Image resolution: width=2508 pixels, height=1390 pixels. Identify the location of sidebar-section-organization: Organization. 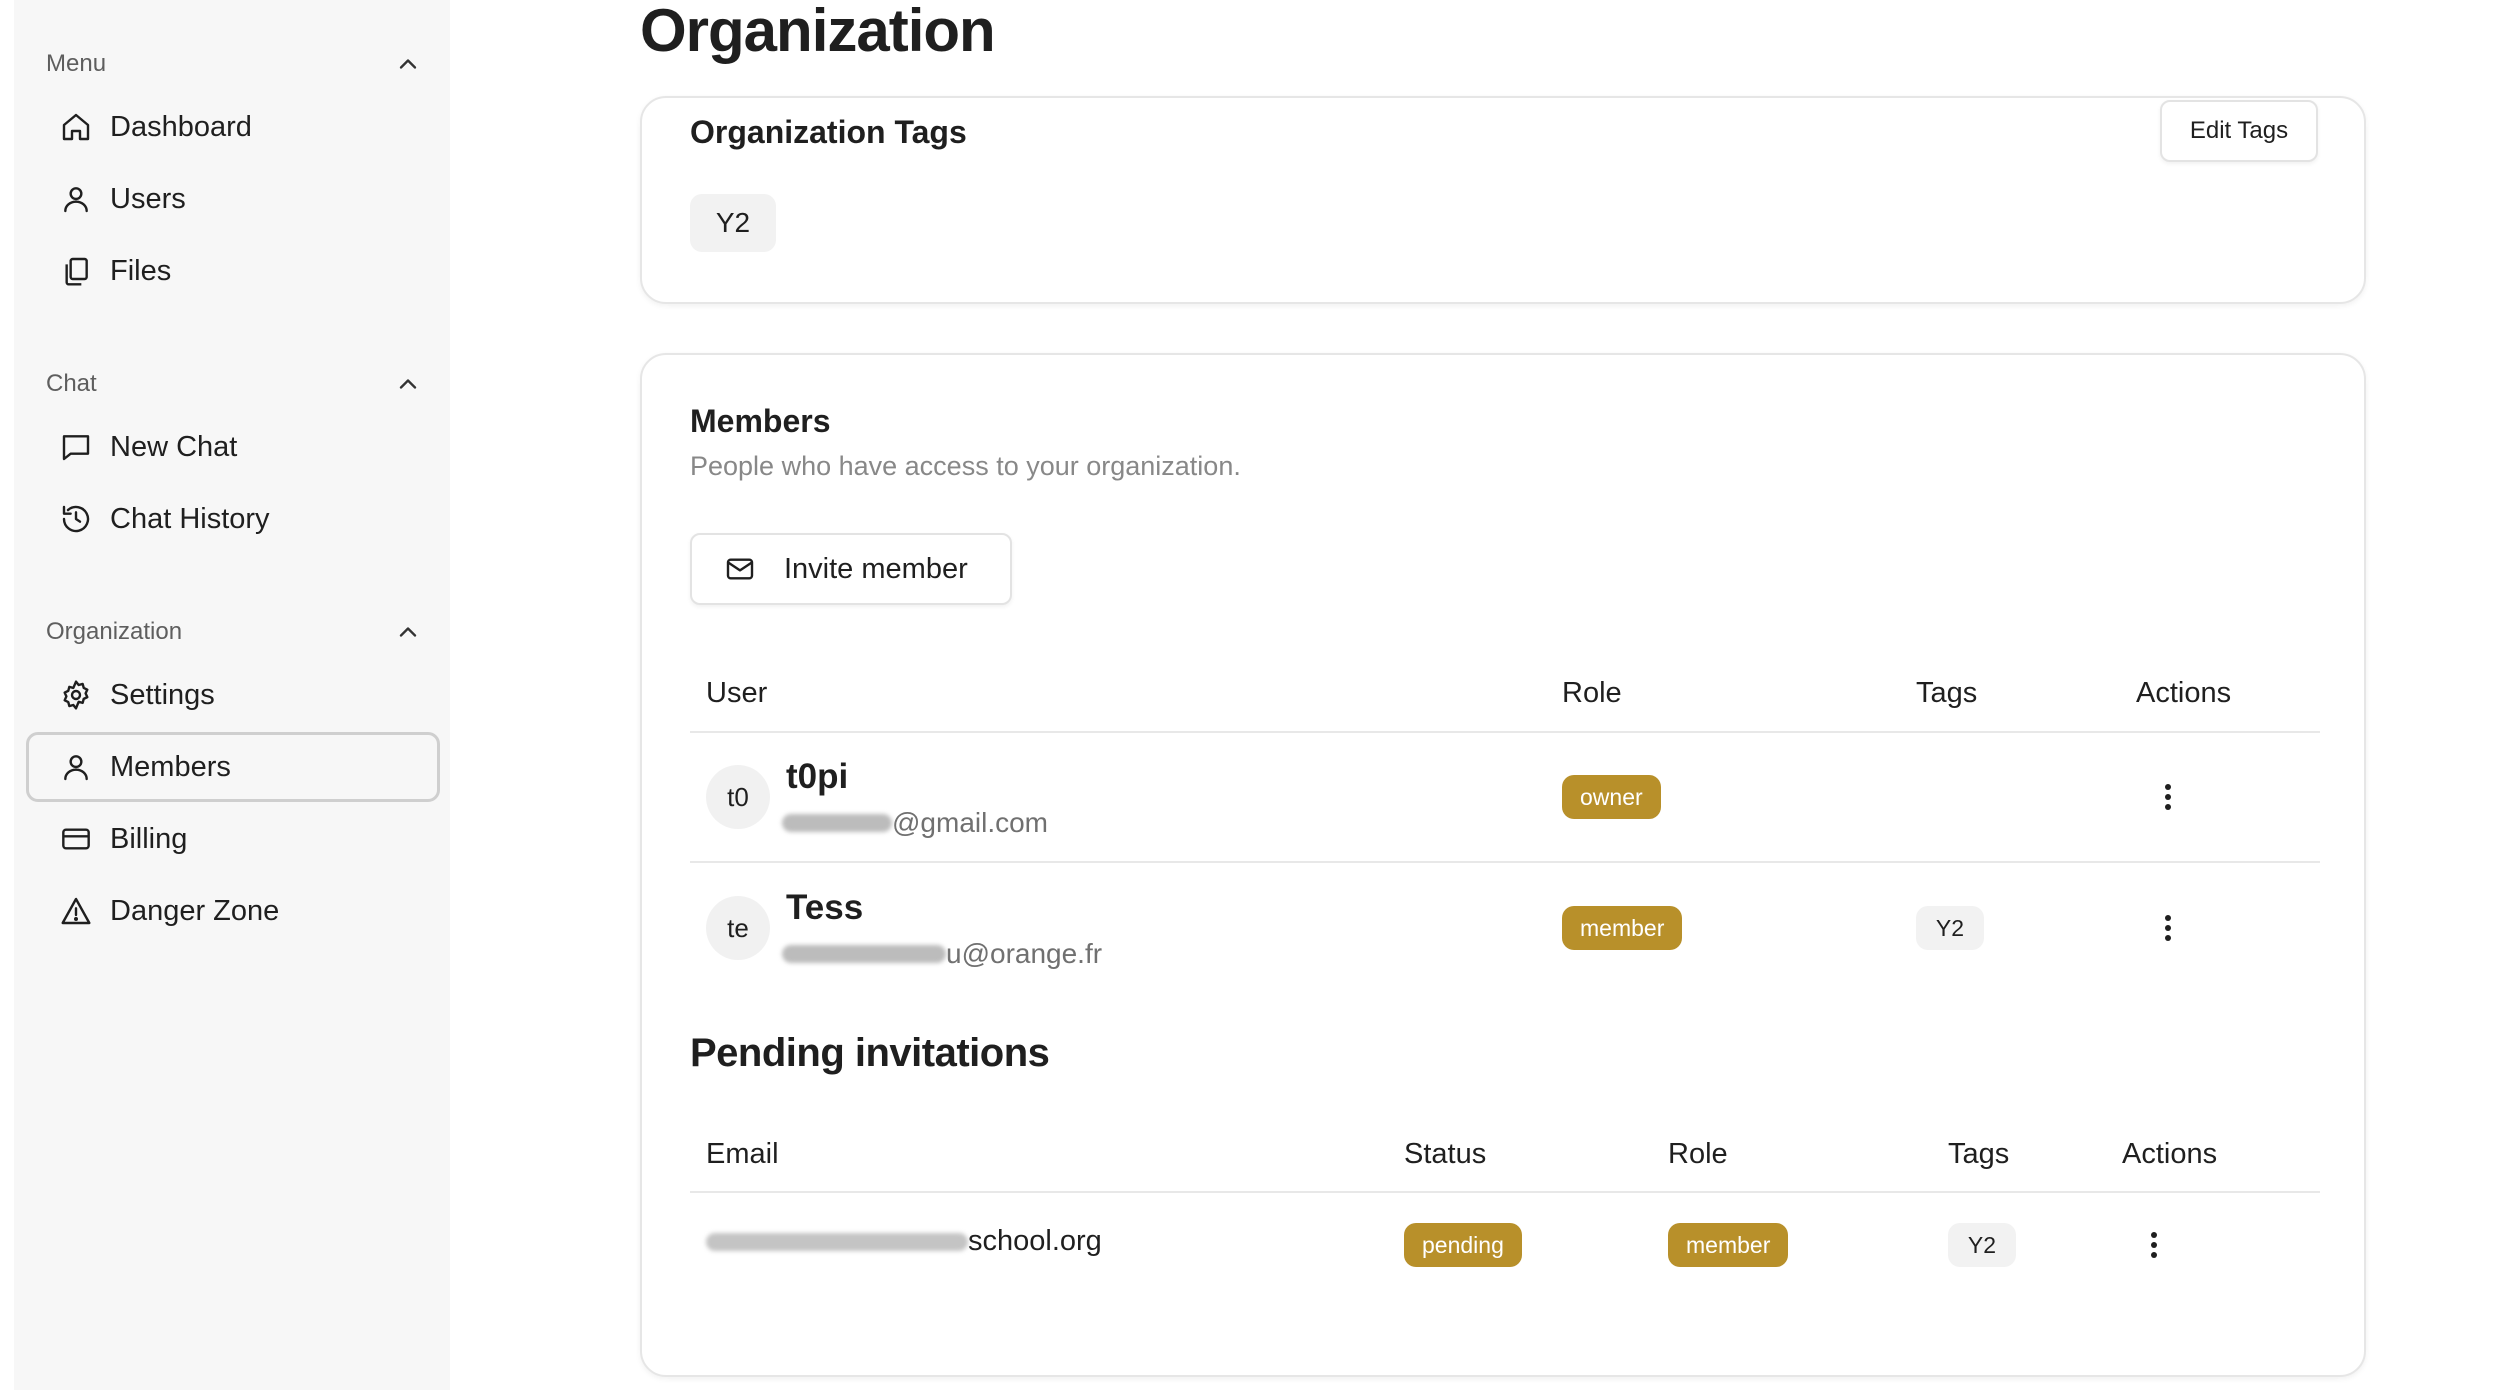
(241, 632).